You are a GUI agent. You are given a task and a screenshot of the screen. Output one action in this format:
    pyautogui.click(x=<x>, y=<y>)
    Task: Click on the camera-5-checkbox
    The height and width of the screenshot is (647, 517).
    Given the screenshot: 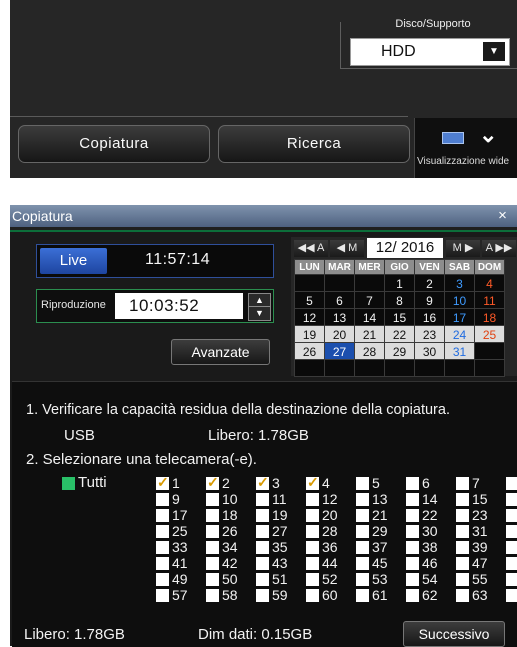 What is the action you would take?
    pyautogui.click(x=362, y=483)
    